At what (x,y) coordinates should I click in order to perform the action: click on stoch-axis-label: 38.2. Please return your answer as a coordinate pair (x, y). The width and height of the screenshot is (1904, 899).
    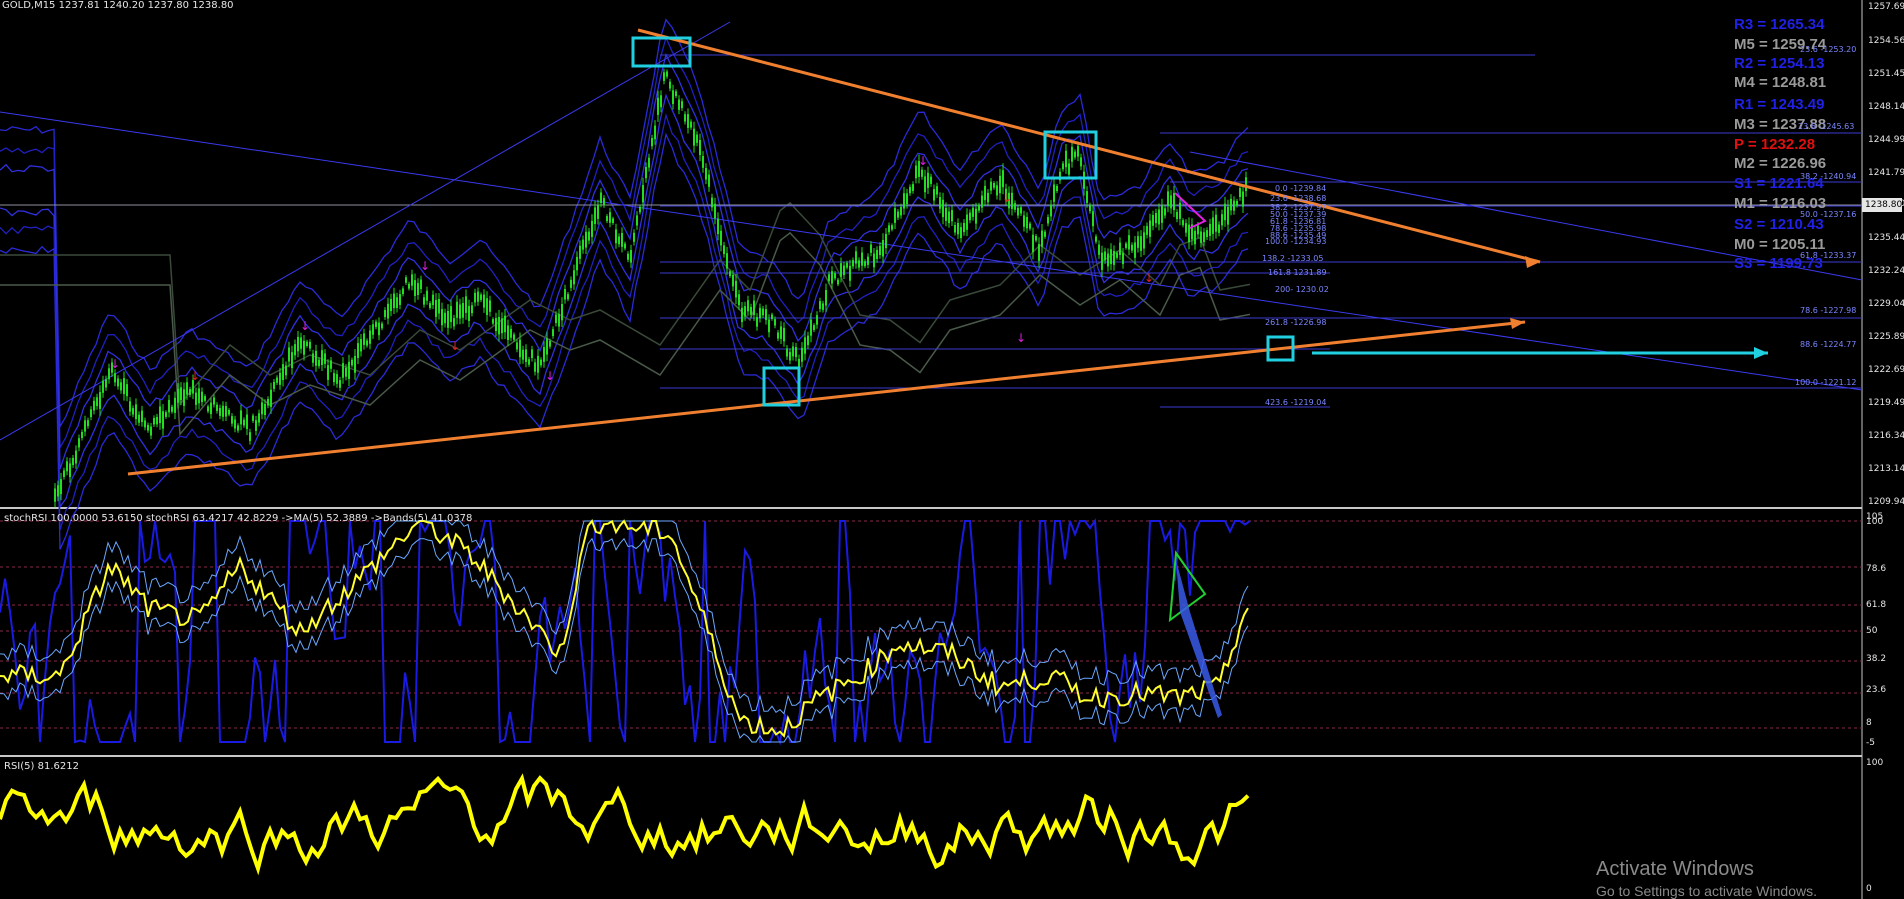
    Looking at the image, I should click on (1876, 659).